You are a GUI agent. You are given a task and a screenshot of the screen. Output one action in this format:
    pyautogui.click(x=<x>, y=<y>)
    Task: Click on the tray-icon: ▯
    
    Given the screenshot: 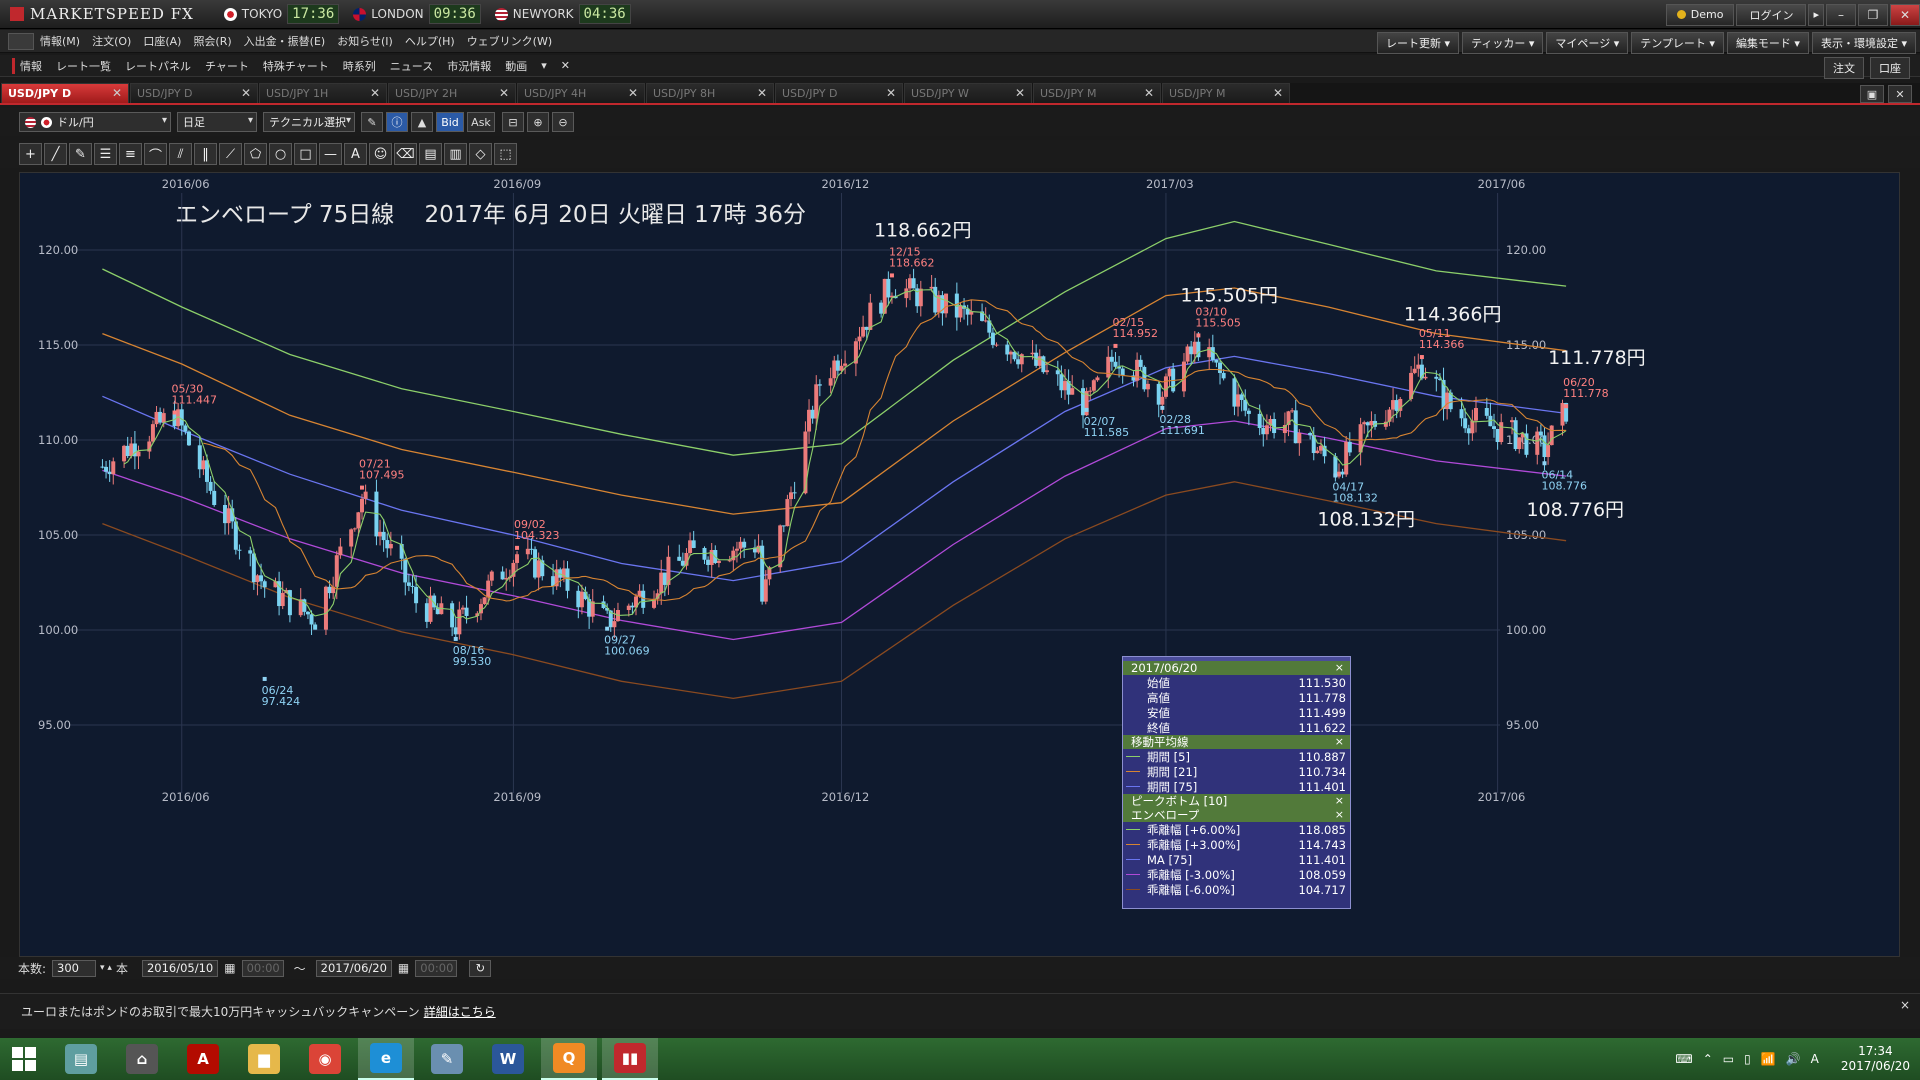 What is the action you would take?
    pyautogui.click(x=1747, y=1059)
    